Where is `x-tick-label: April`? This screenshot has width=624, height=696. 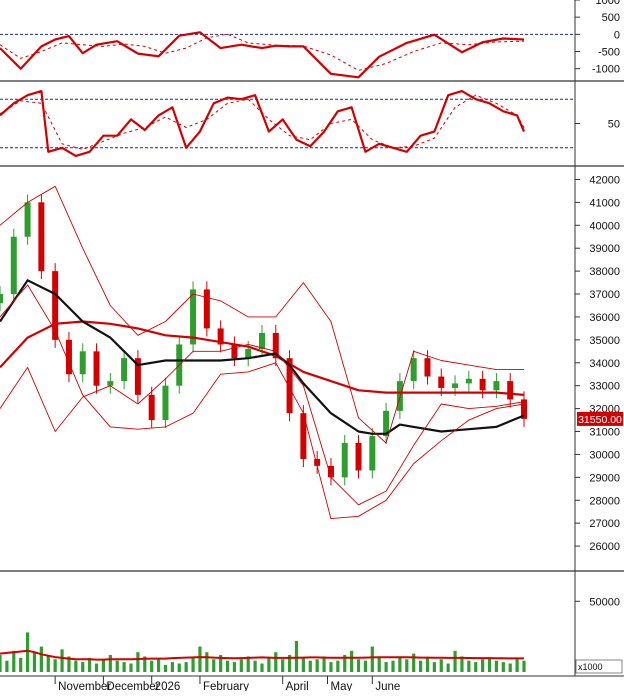
x-tick-label: April is located at coordinates (297, 686).